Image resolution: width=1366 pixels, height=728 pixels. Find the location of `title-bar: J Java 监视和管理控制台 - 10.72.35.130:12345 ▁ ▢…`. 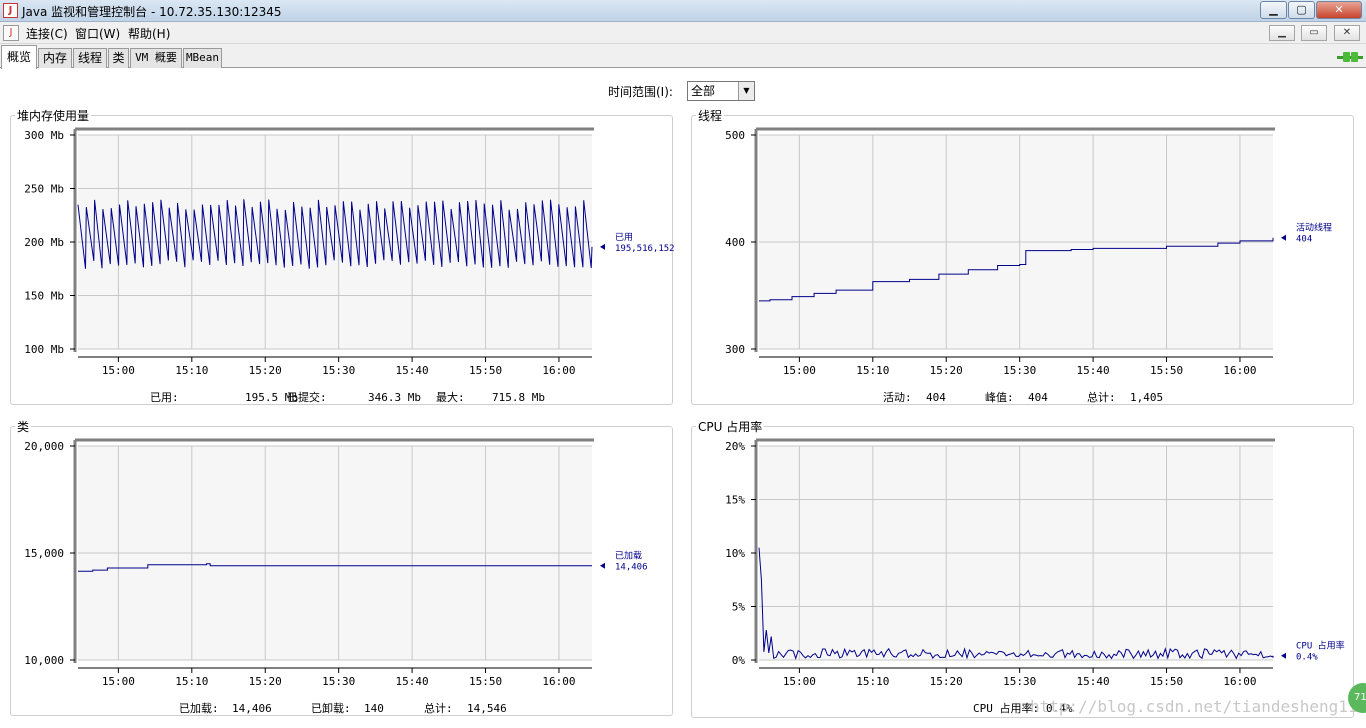

title-bar: J Java 监视和管理控制台 - 10.72.35.130:12345 ▁ ▢… is located at coordinates (683, 11).